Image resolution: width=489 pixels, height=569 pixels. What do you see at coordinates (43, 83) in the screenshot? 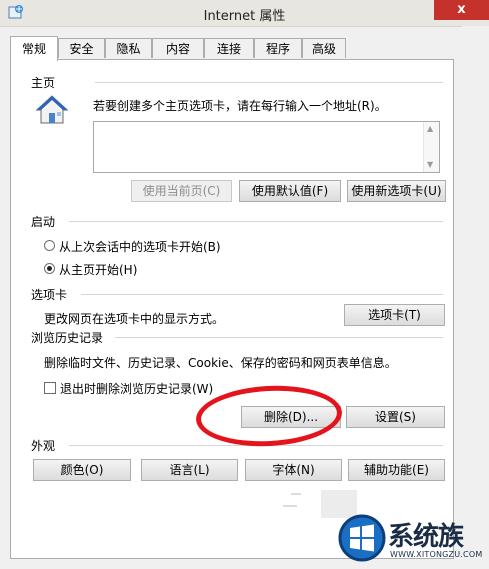
I see `homepage-section-title: 主页` at bounding box center [43, 83].